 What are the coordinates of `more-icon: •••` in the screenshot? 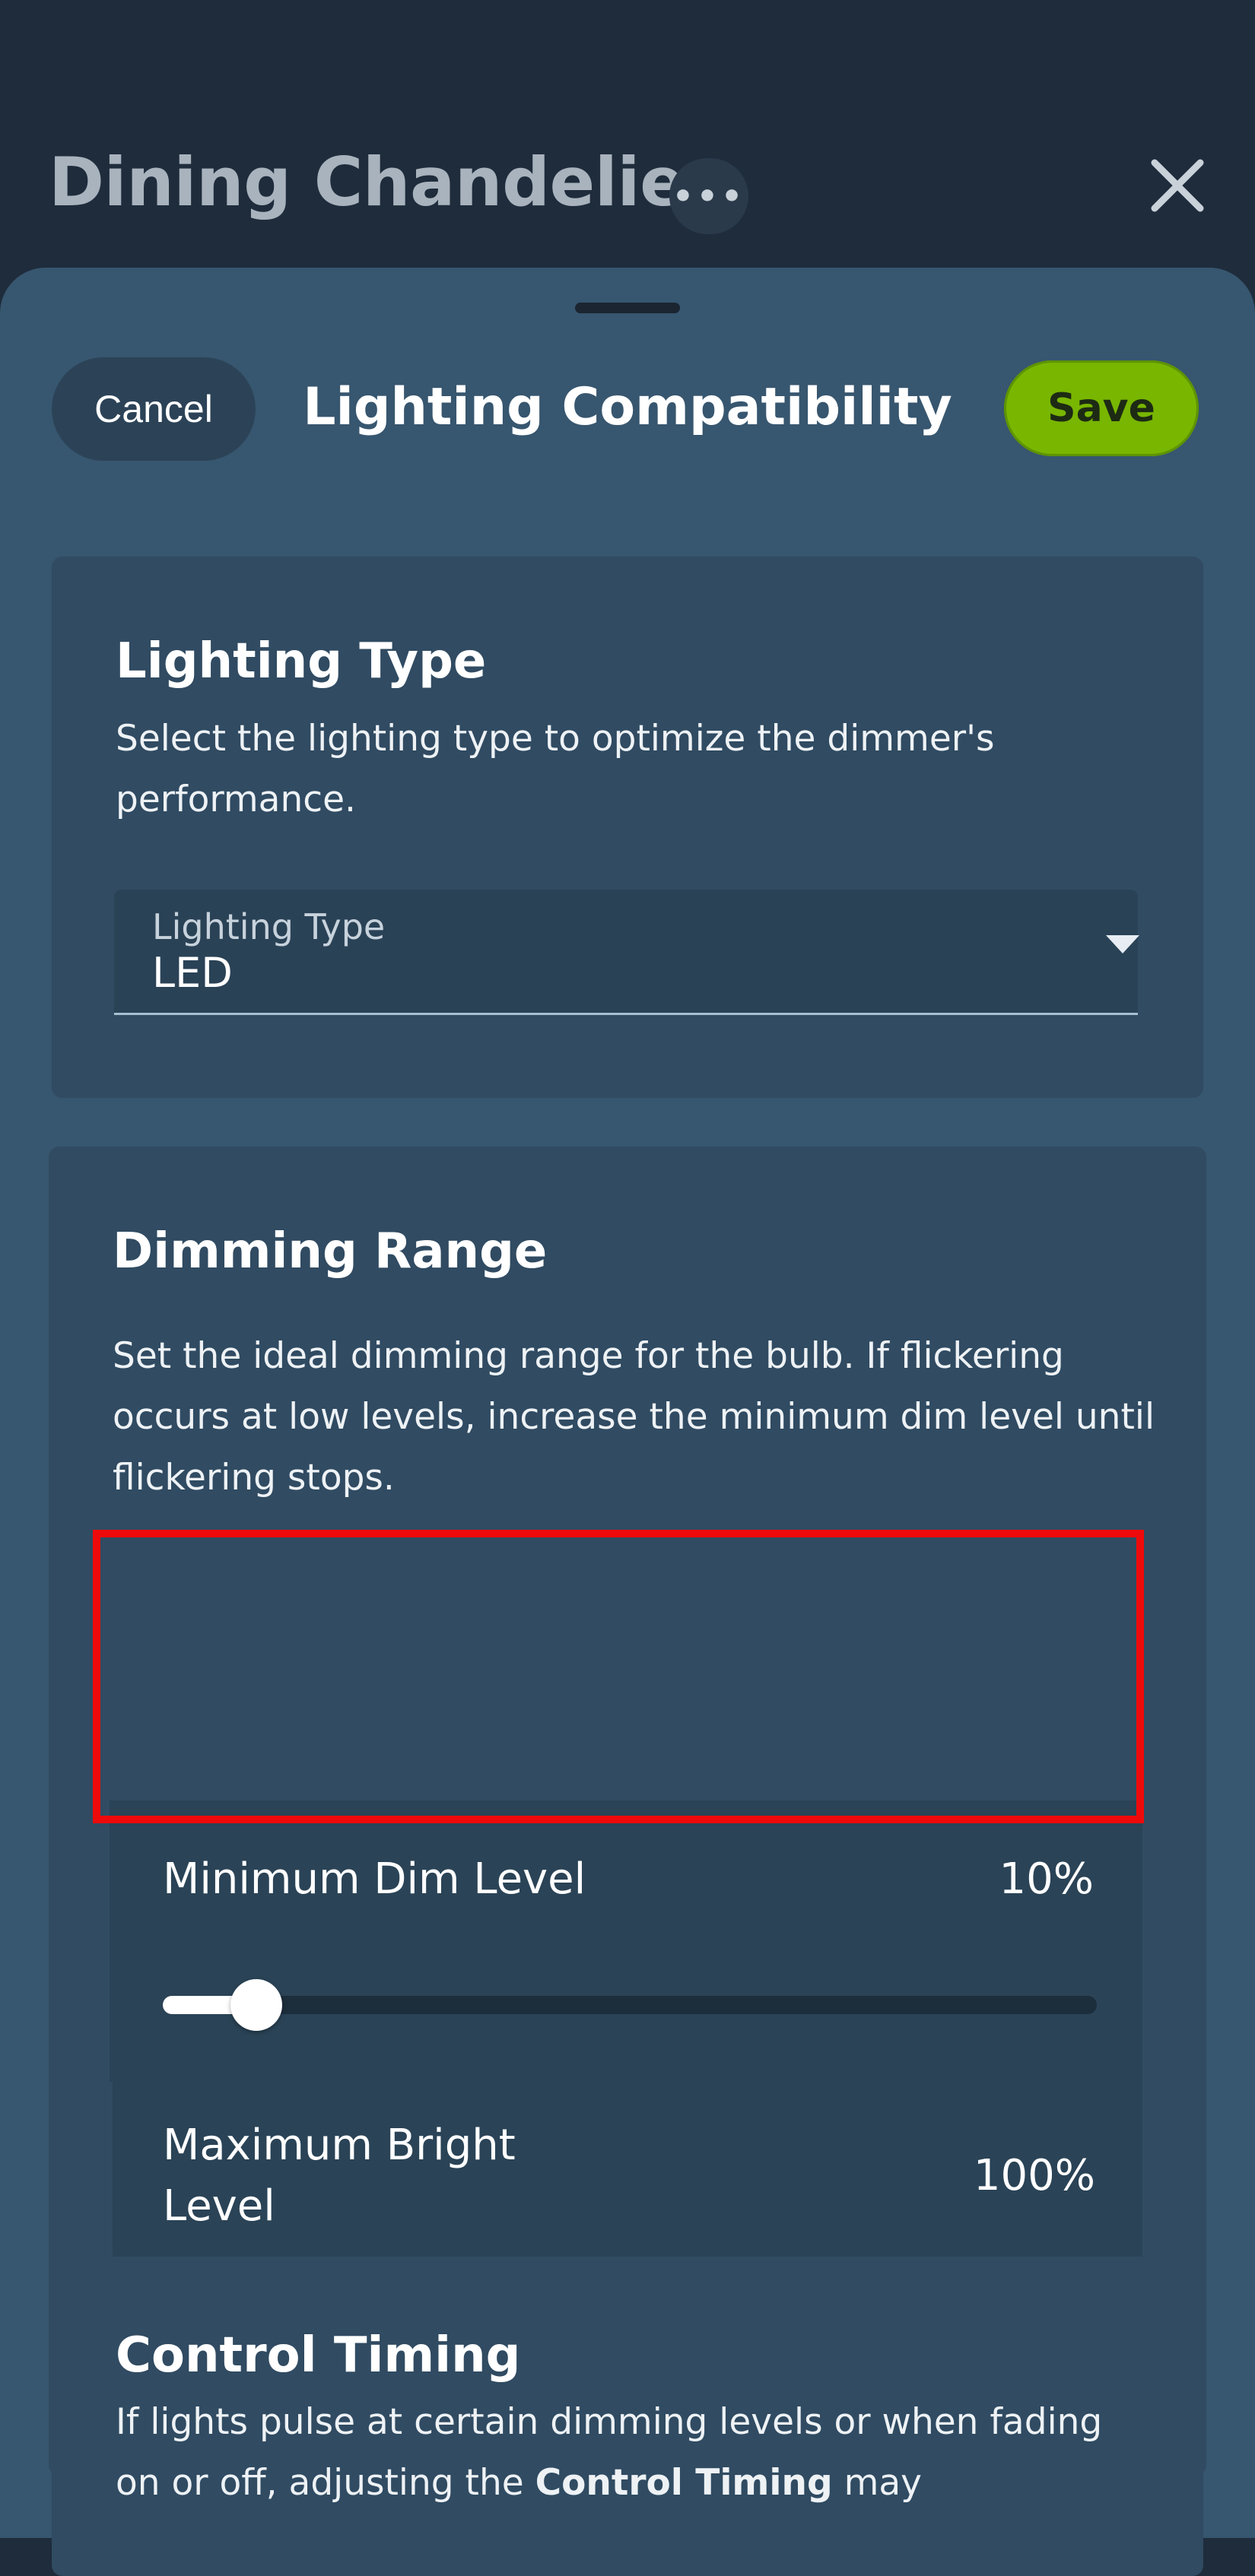 It's located at (709, 196).